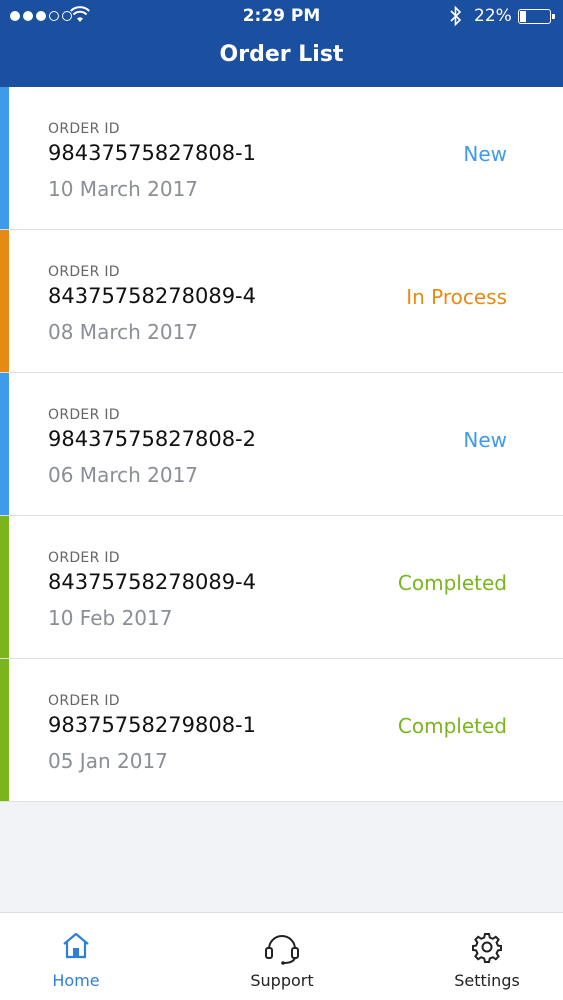 Image resolution: width=563 pixels, height=1000 pixels. I want to click on order-date: 10 March 2017, so click(123, 189).